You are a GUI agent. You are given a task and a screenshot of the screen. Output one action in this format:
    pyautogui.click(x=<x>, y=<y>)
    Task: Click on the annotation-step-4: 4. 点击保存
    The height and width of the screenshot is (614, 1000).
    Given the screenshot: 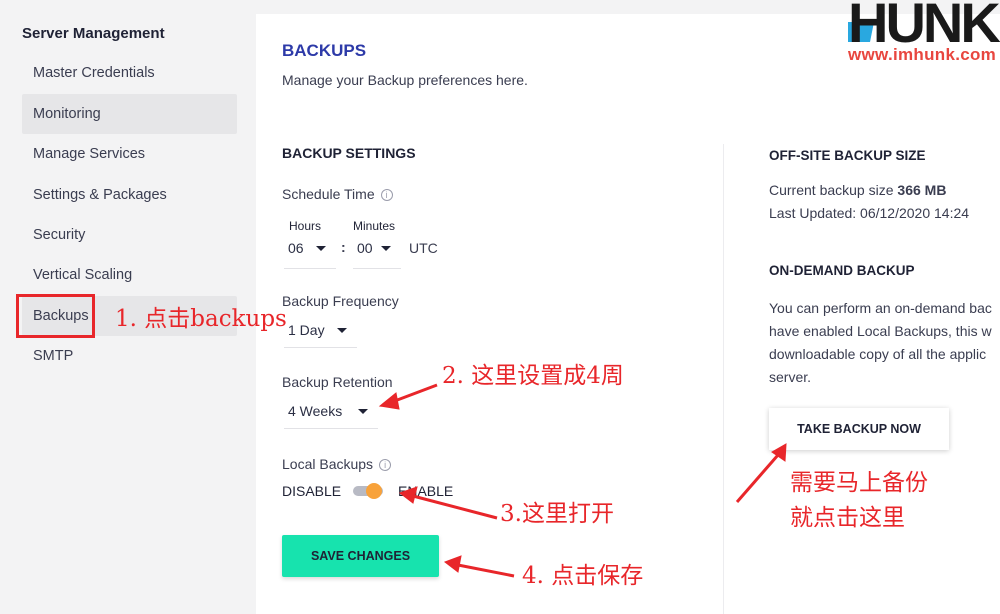 What is the action you would take?
    pyautogui.click(x=583, y=576)
    